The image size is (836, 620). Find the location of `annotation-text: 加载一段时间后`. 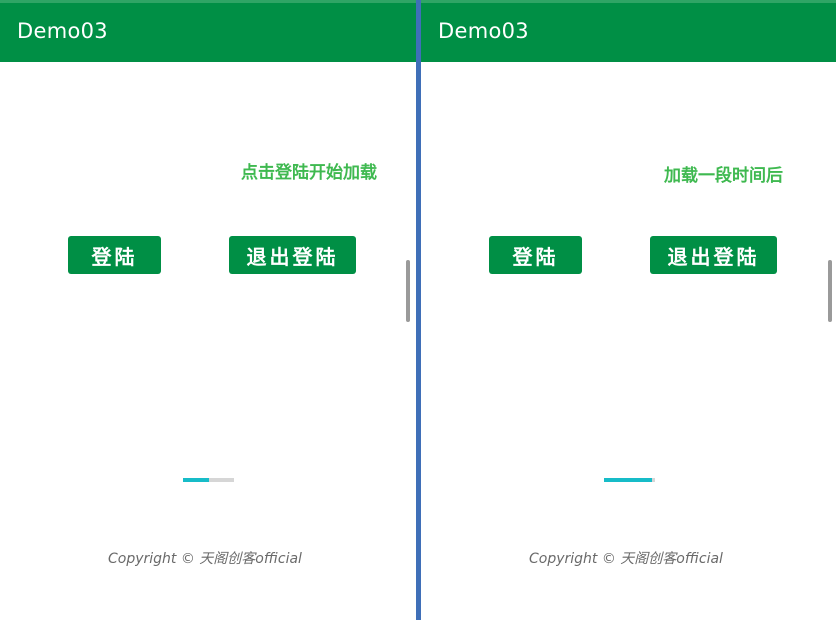

annotation-text: 加载一段时间后 is located at coordinates (723, 176).